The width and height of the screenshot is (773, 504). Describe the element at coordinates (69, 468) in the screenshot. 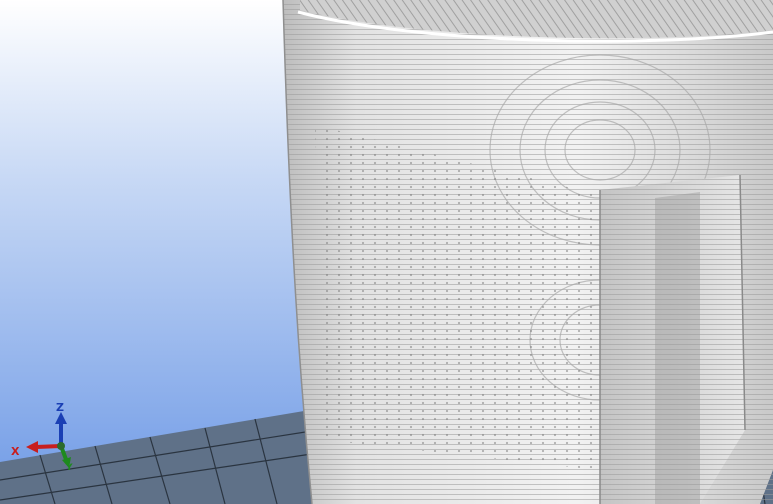

I see `y-axis-label: Y` at that location.